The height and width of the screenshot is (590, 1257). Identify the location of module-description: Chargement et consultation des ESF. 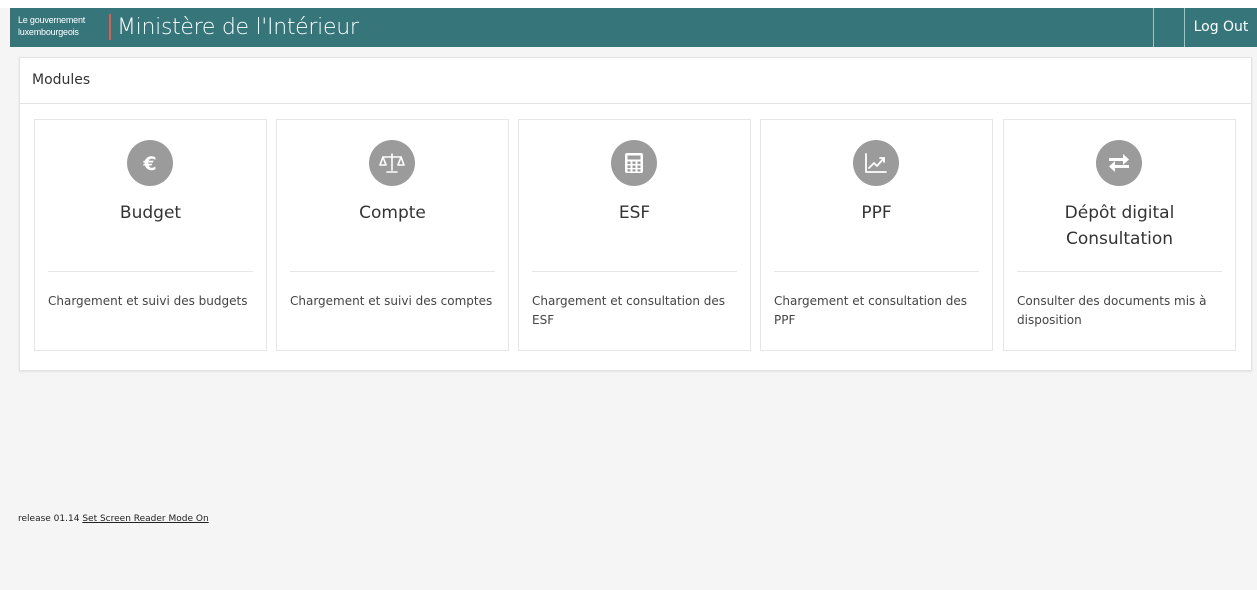
(629, 310).